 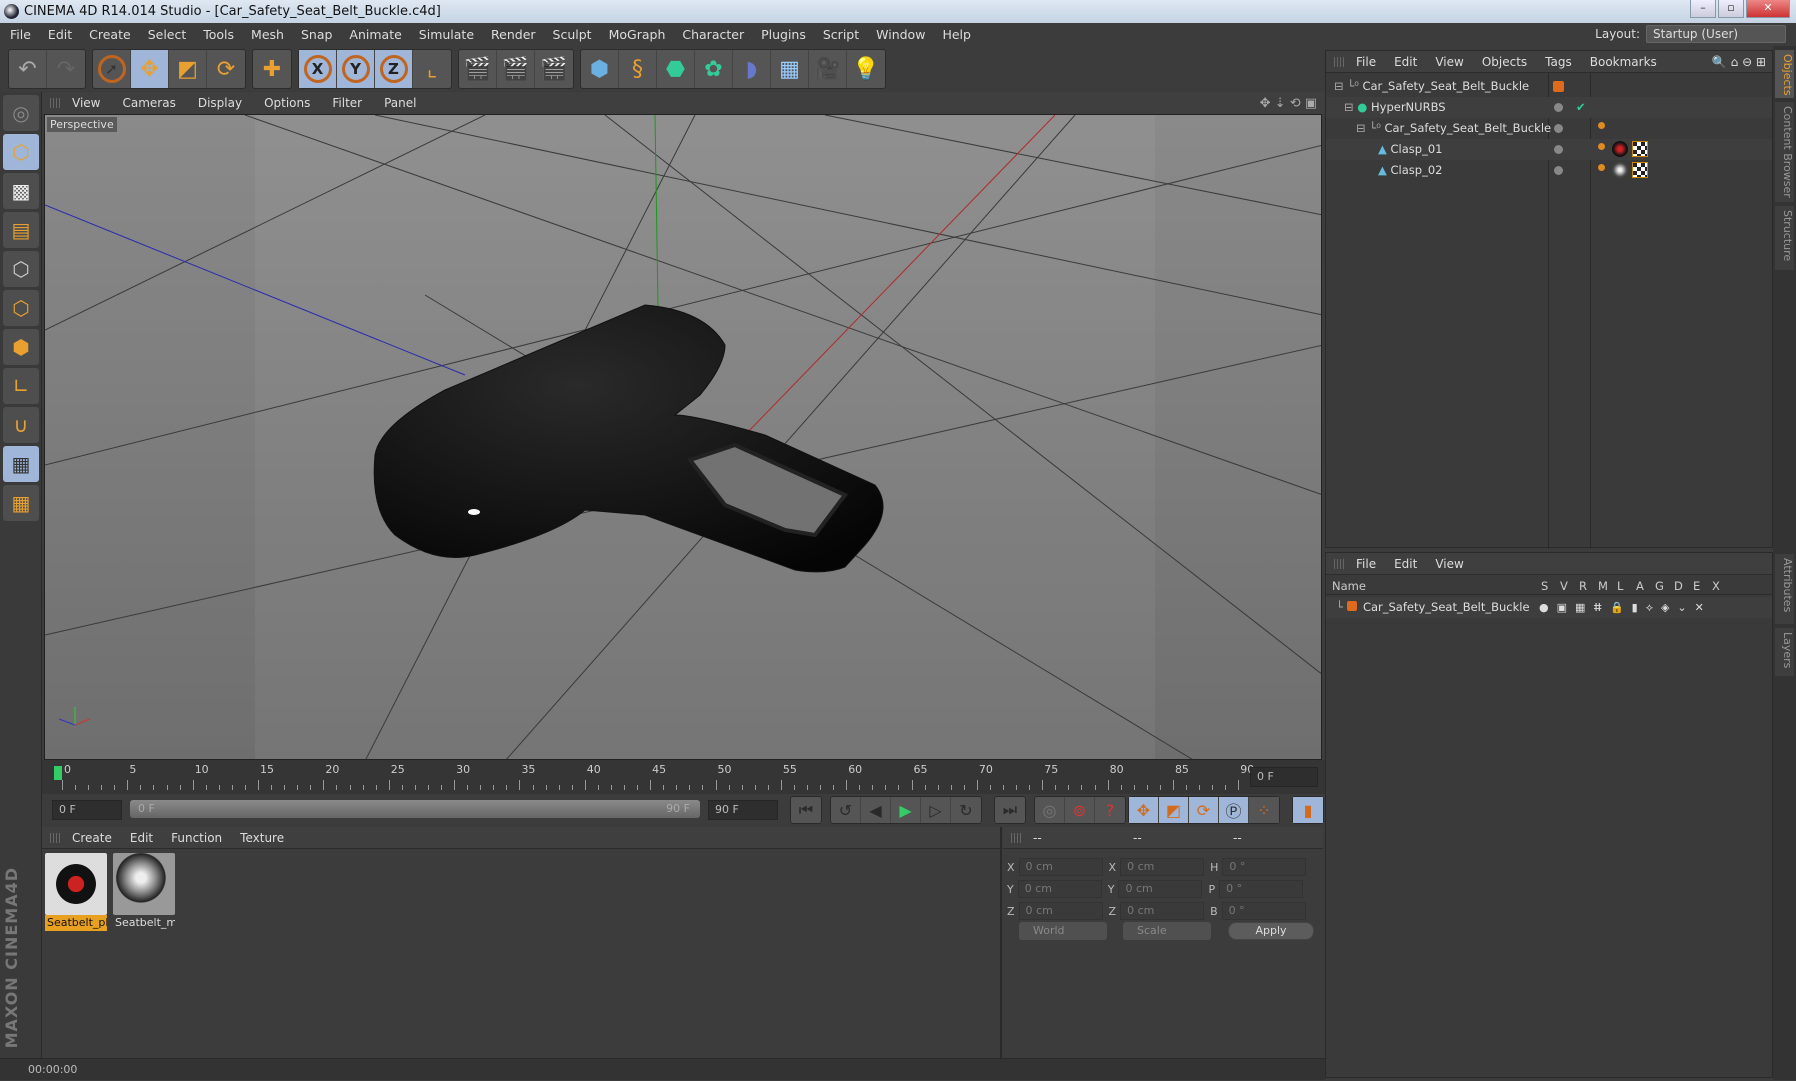 What do you see at coordinates (21, 425) in the screenshot?
I see `snap-magnet-icon: ∪` at bounding box center [21, 425].